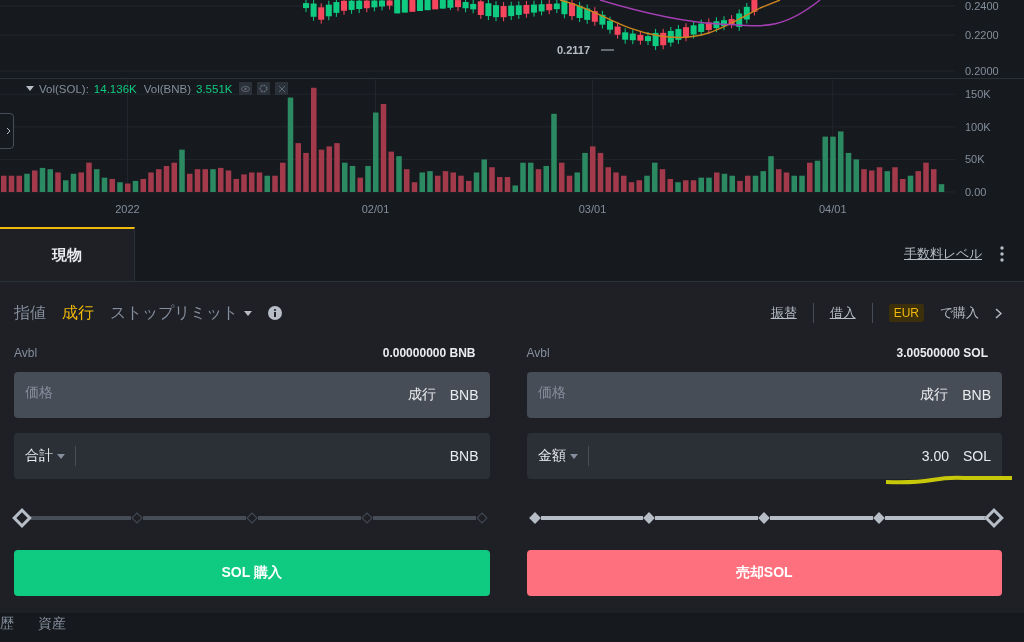 This screenshot has width=1024, height=642. I want to click on price-axis-label: 0.2000, so click(982, 71).